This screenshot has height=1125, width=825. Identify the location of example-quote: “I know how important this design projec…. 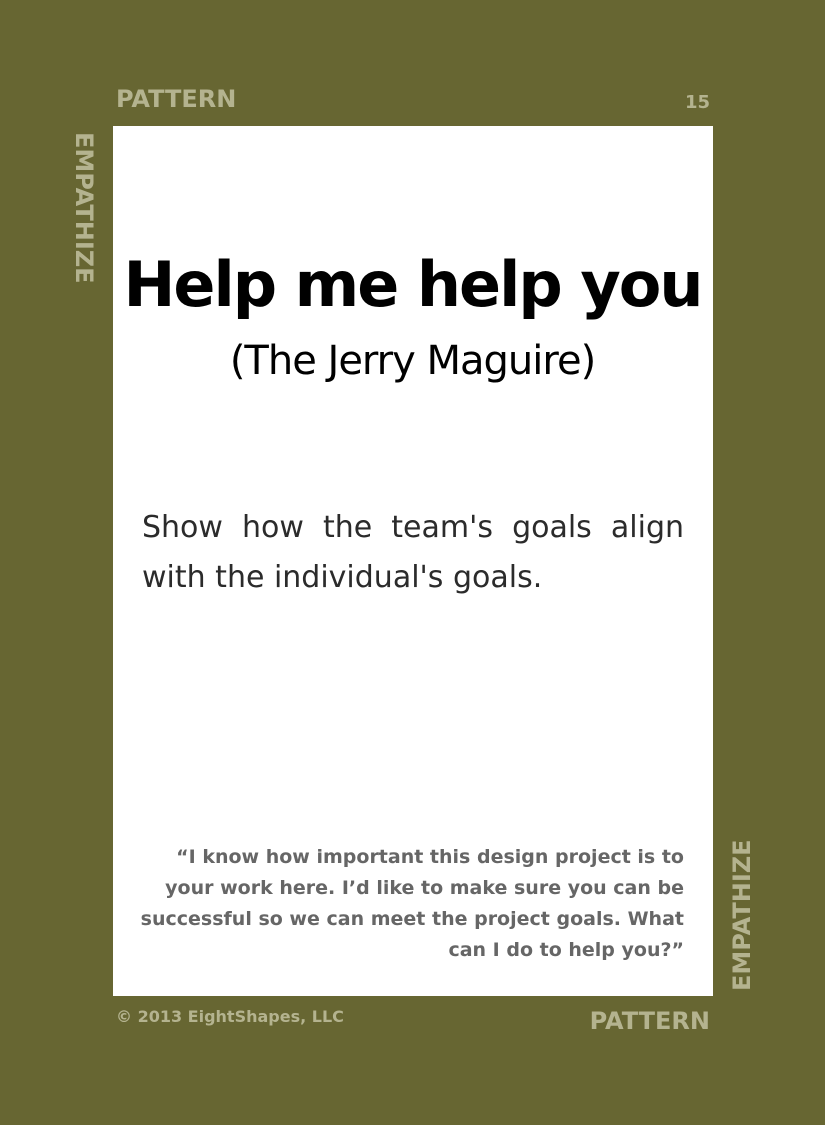
(412, 903).